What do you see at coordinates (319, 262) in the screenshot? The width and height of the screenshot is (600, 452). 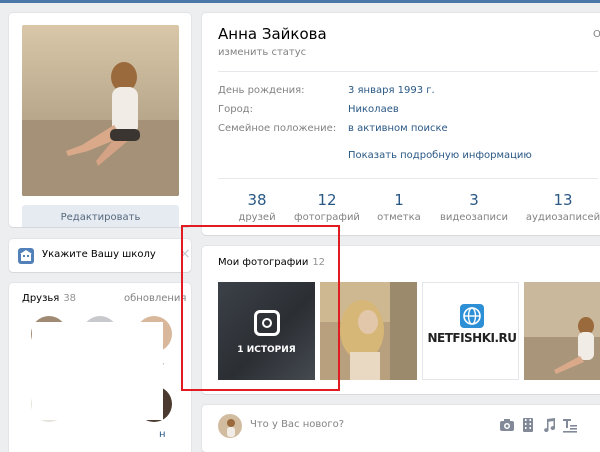 I see `photos-count: 12` at bounding box center [319, 262].